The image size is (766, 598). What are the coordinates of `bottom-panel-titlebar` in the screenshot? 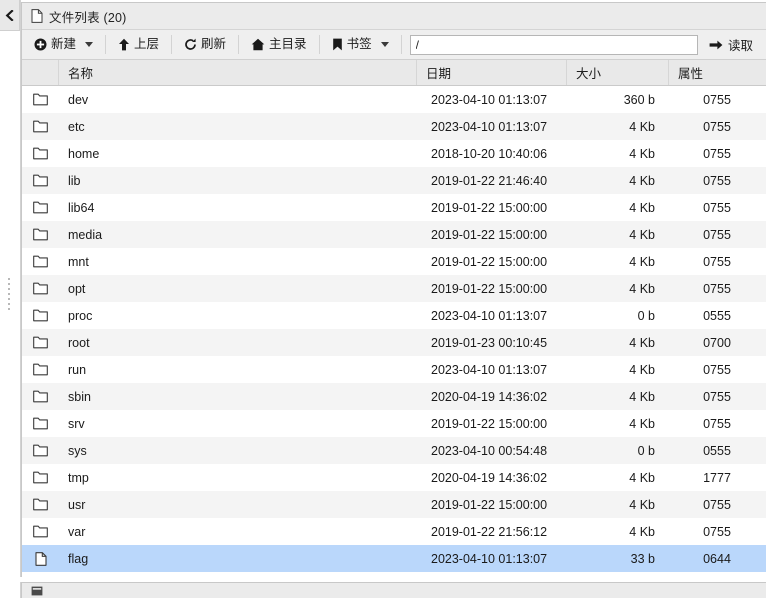 It's located at (393, 590).